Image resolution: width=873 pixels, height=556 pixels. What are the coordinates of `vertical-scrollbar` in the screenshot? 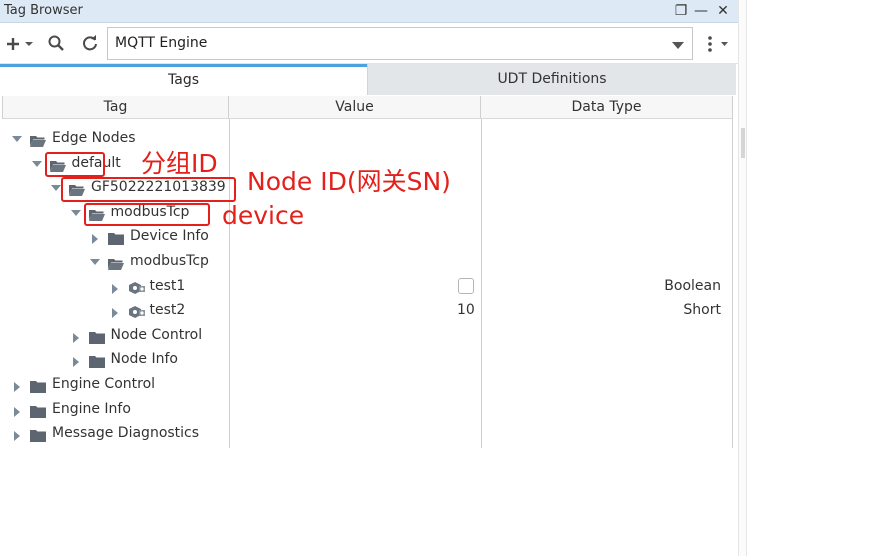 It's located at (742, 278).